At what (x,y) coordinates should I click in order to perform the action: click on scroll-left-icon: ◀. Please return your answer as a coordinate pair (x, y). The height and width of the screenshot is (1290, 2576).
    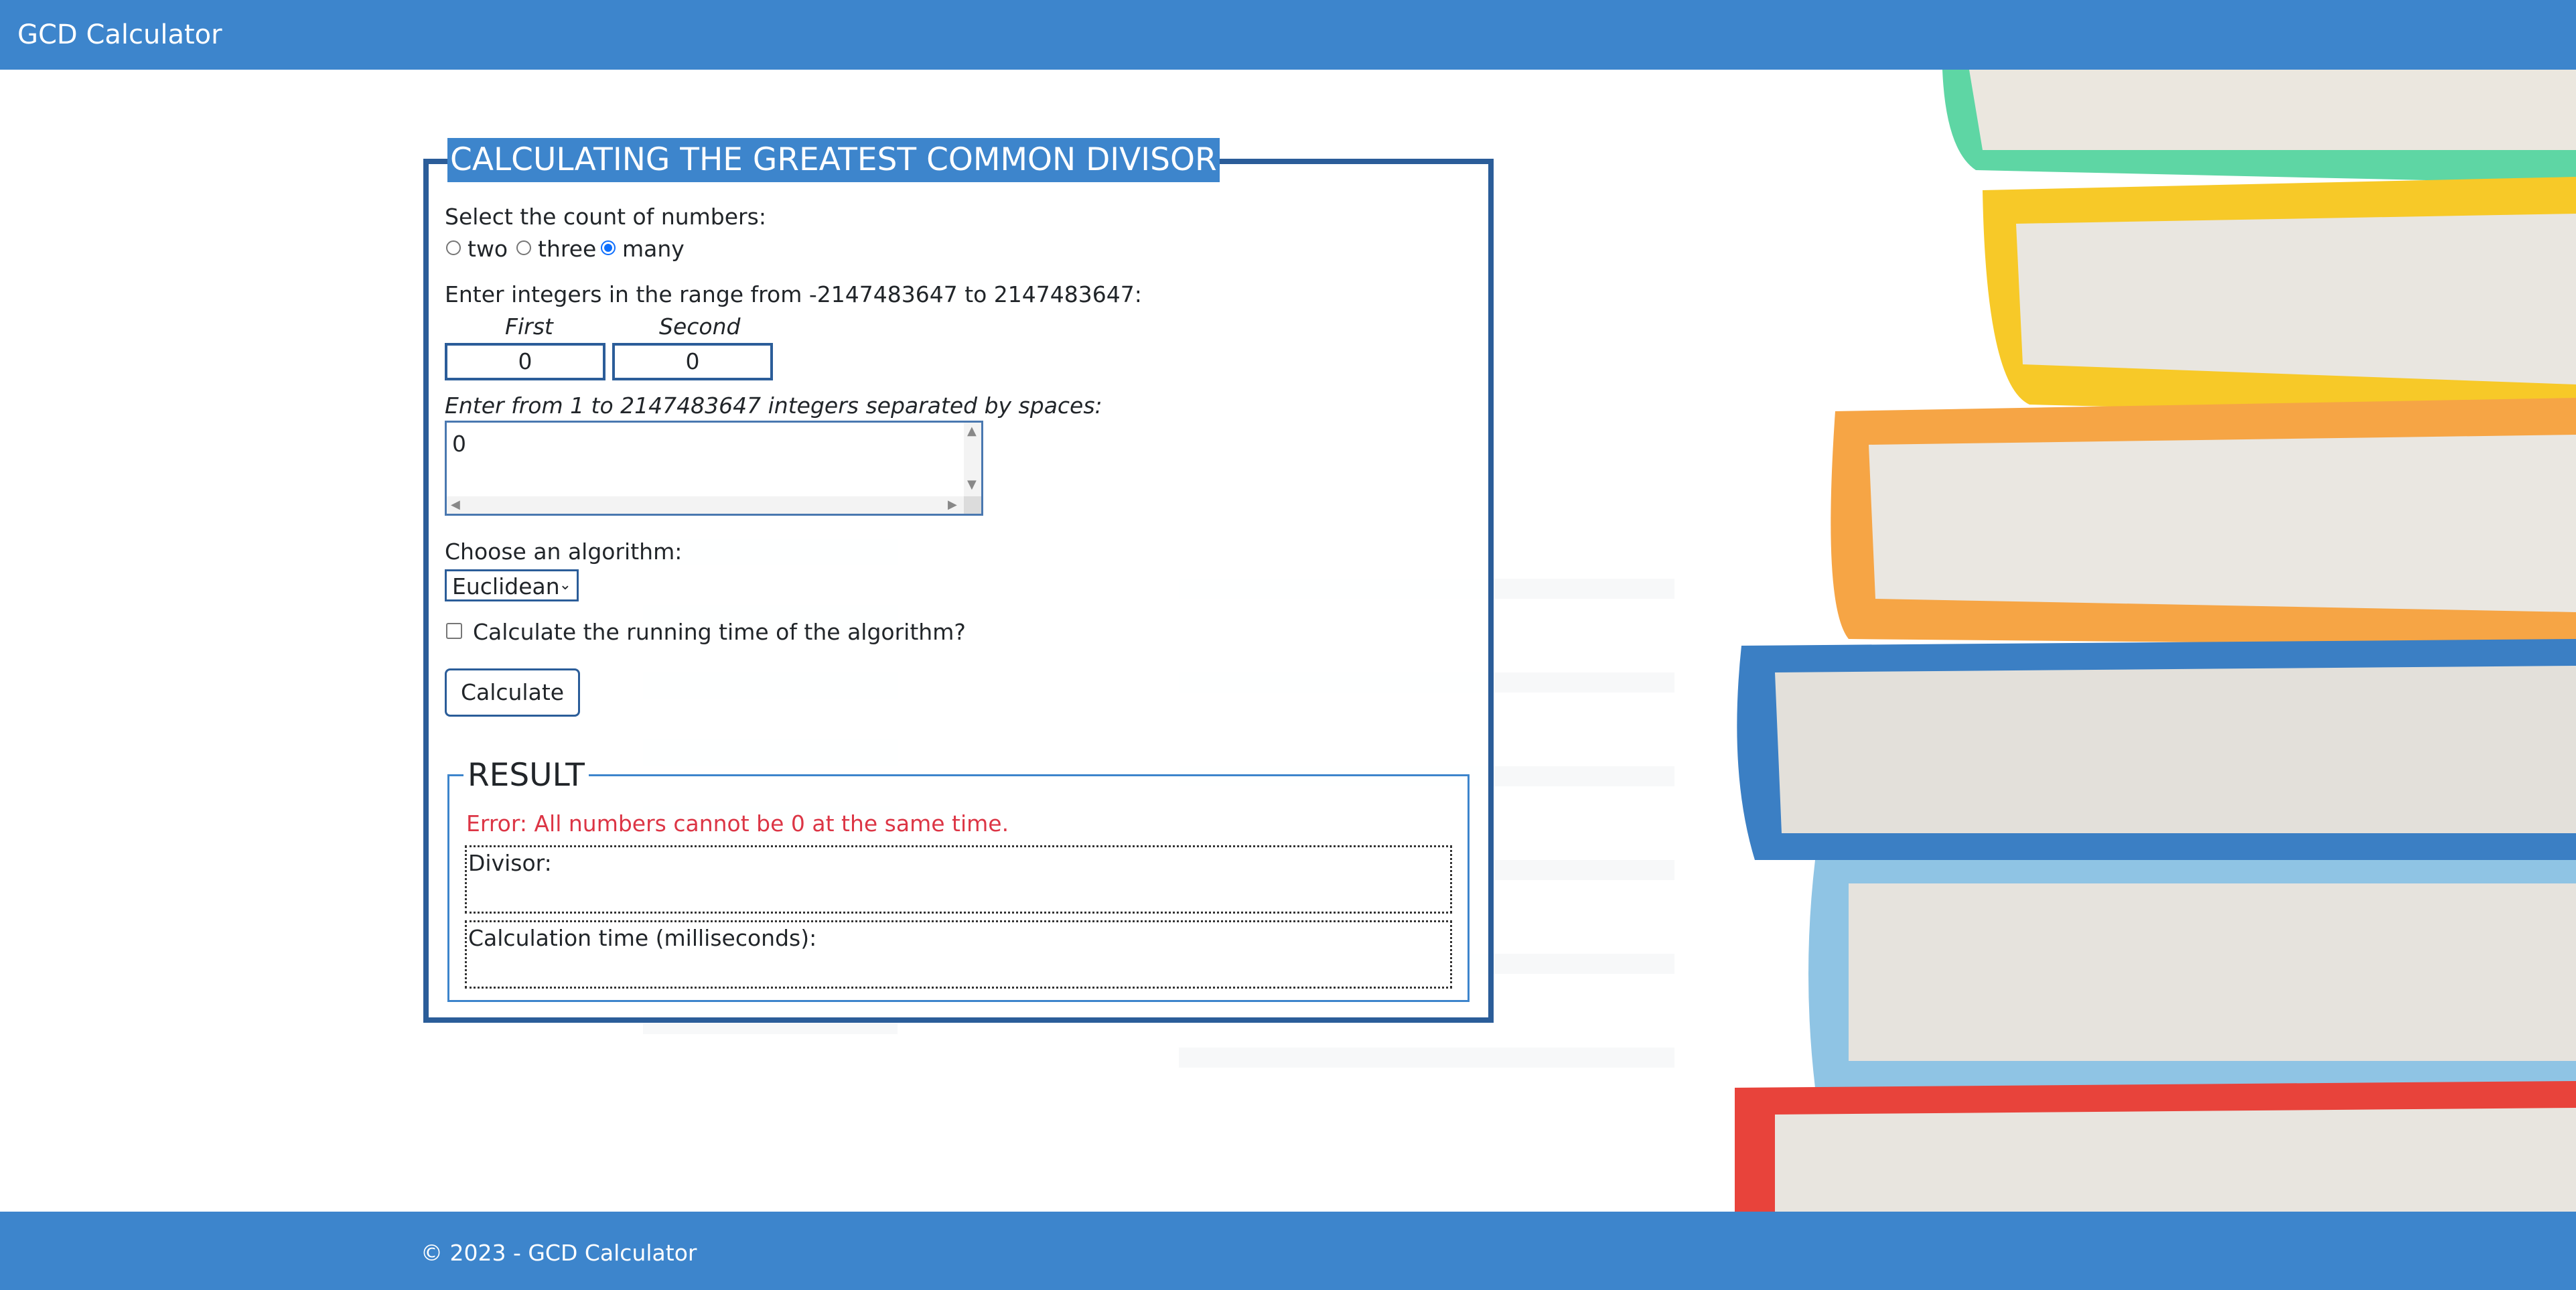
    Looking at the image, I should click on (455, 505).